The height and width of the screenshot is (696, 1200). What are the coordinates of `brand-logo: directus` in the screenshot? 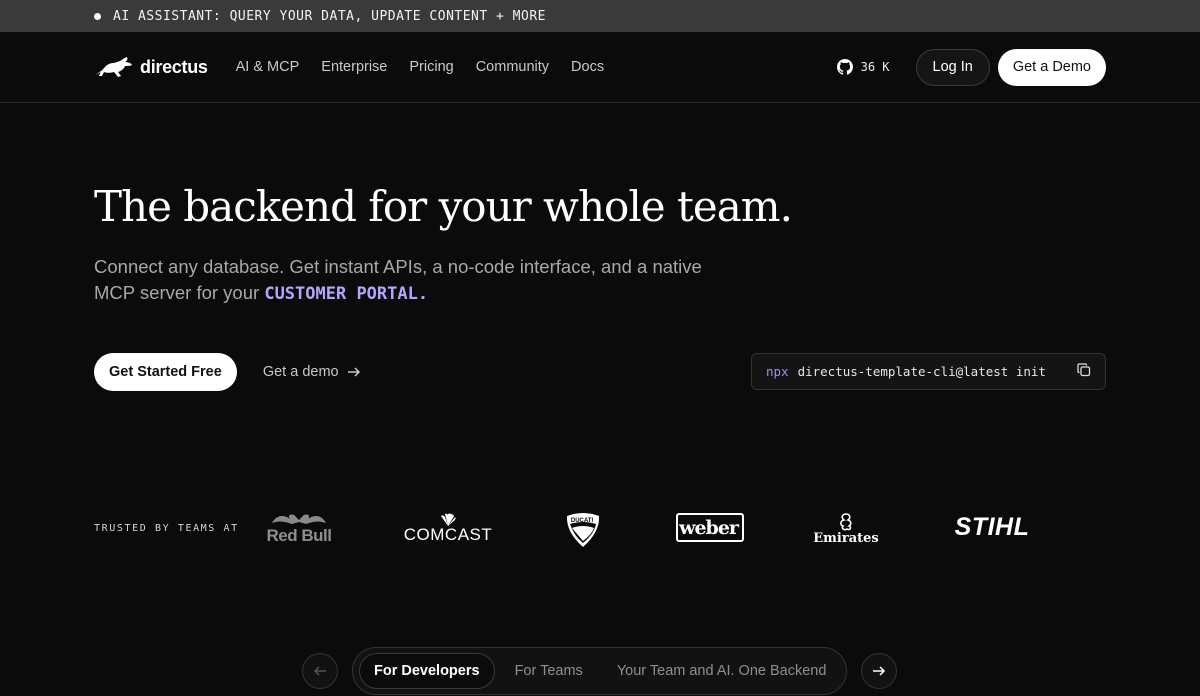 It's located at (151, 67).